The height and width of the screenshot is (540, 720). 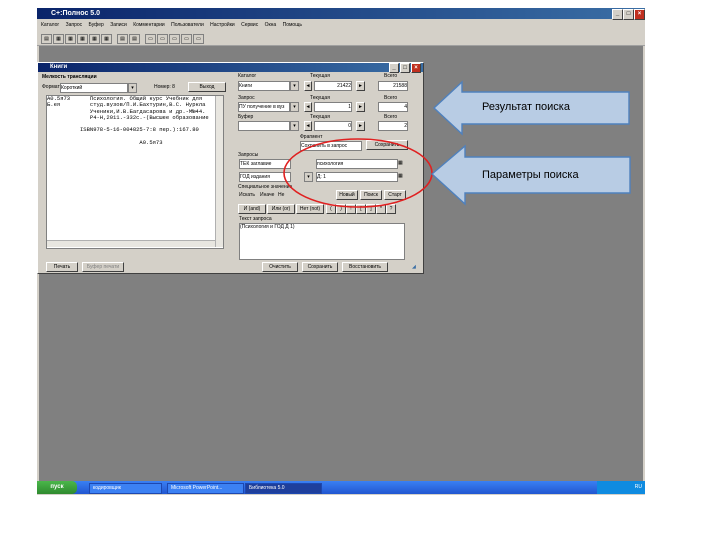 I want to click on system-tray: RU, so click(x=621, y=487).